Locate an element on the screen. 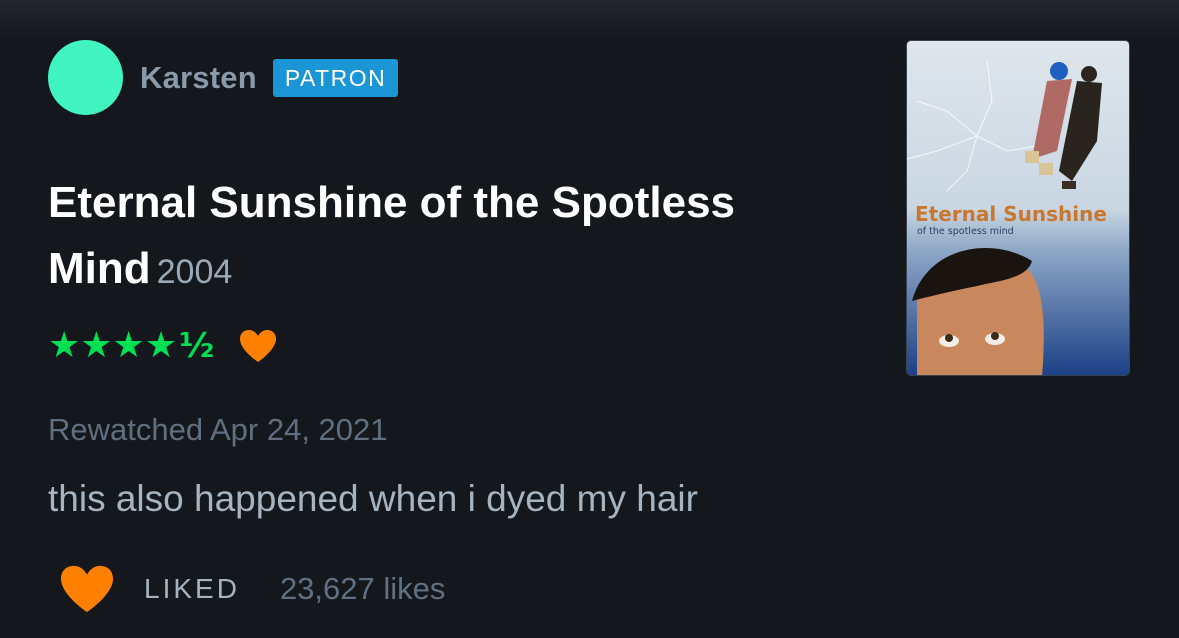 The height and width of the screenshot is (638, 1179). poster-artwork: Eternal Sunshine of the spotless mind is located at coordinates (1018, 208).